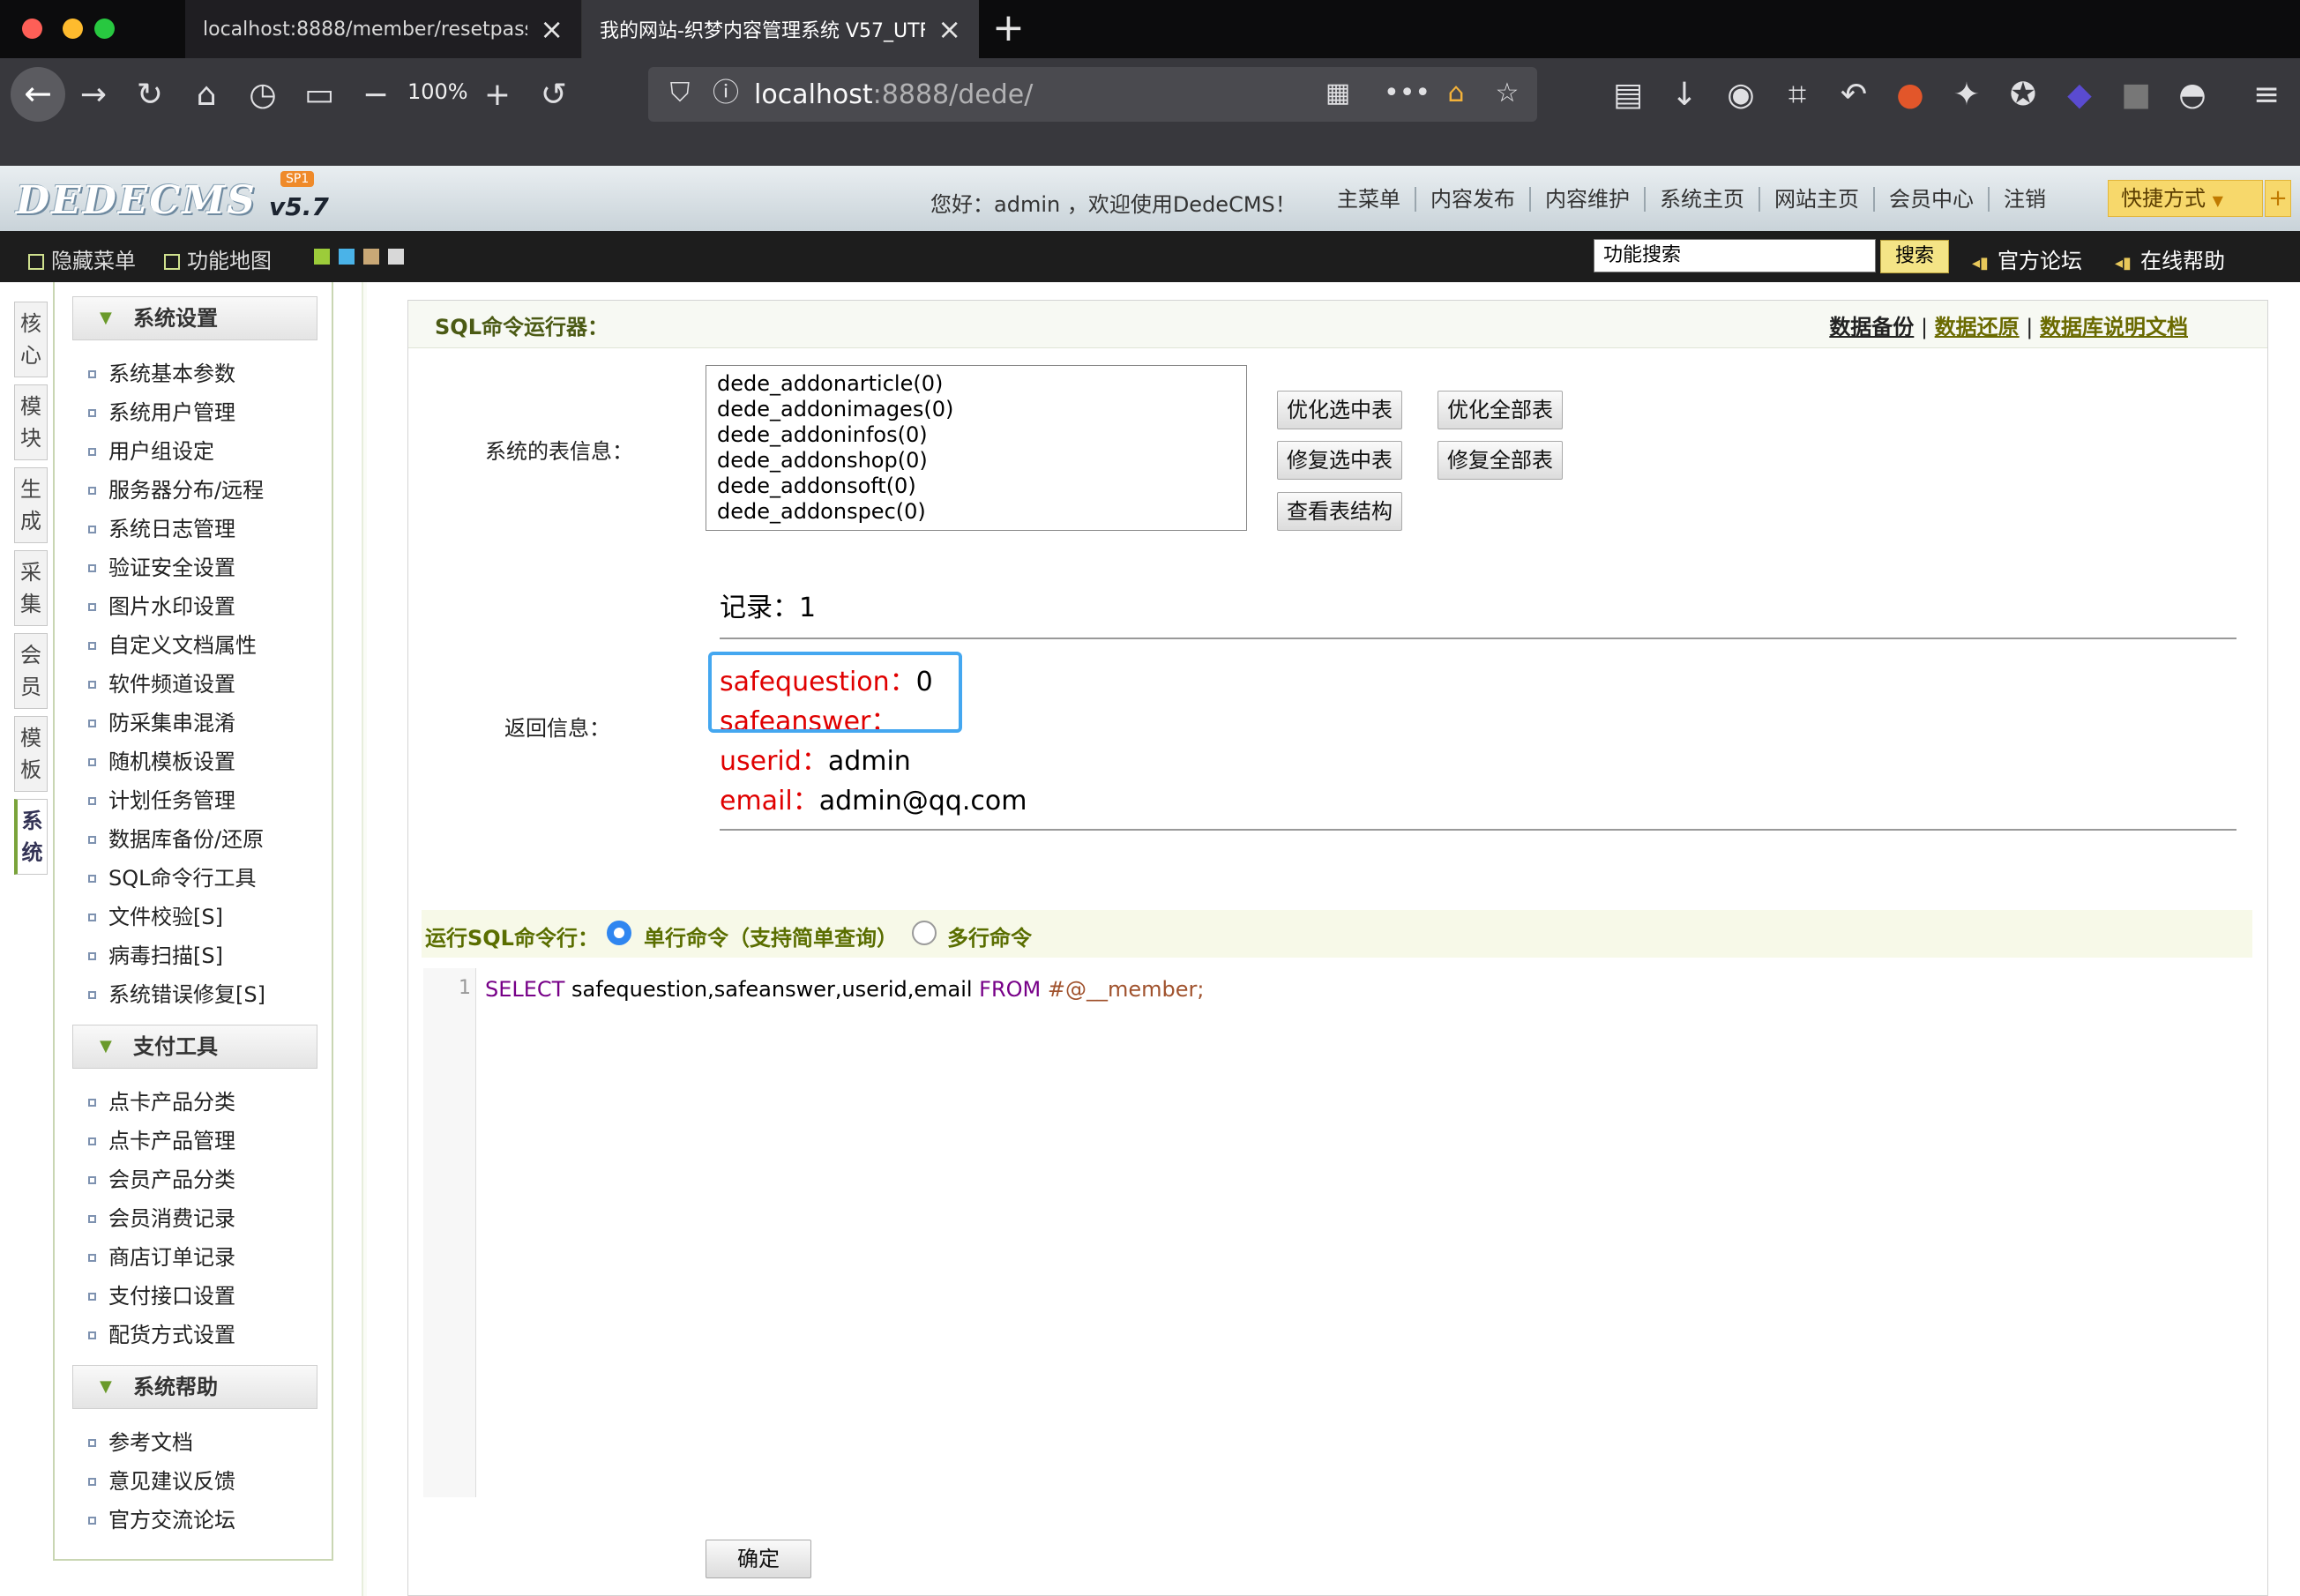 The image size is (2300, 1596). Describe the element at coordinates (162, 759) in the screenshot. I see `sidebar-item: 随机模板设置` at that location.